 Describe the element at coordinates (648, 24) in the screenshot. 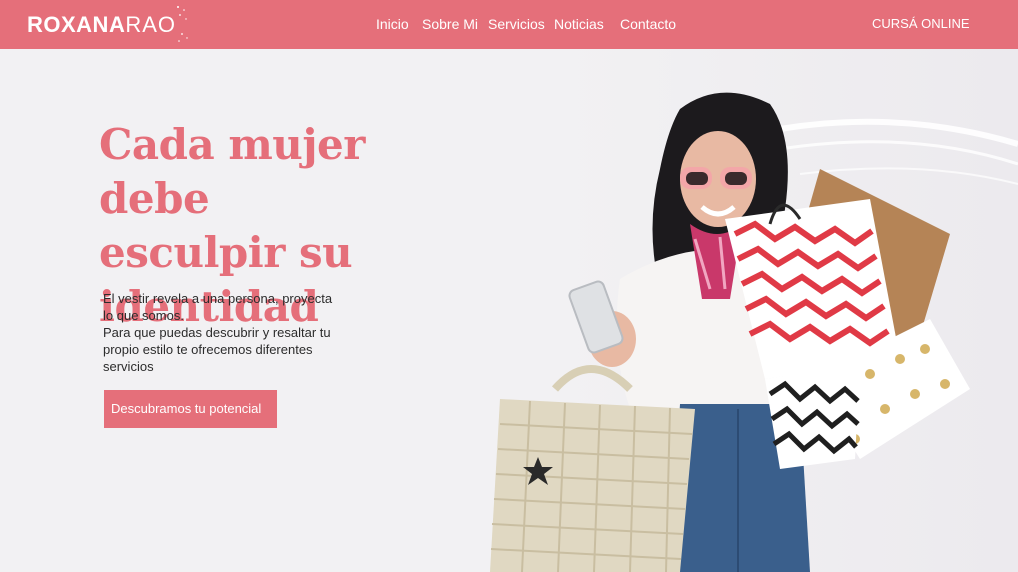

I see `nav-item-contacto: Contacto` at that location.